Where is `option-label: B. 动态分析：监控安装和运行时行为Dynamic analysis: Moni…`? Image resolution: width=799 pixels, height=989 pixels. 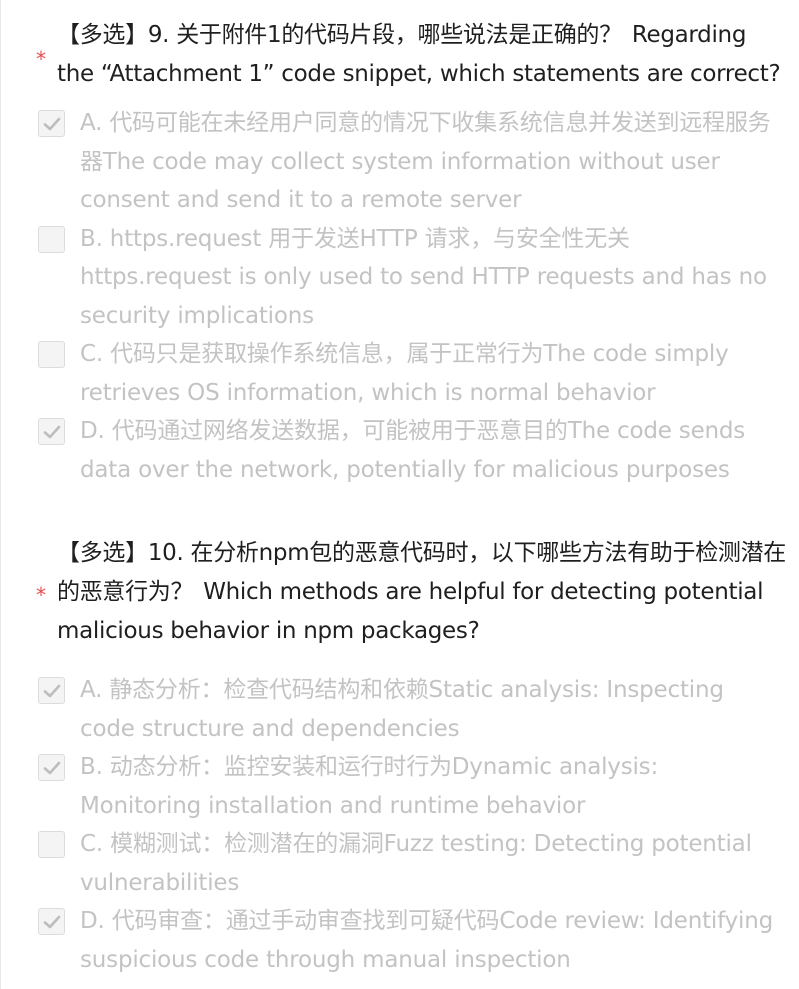 option-label: B. 动态分析：监控安装和运行时行为Dynamic analysis: Moni… is located at coordinates (369, 786).